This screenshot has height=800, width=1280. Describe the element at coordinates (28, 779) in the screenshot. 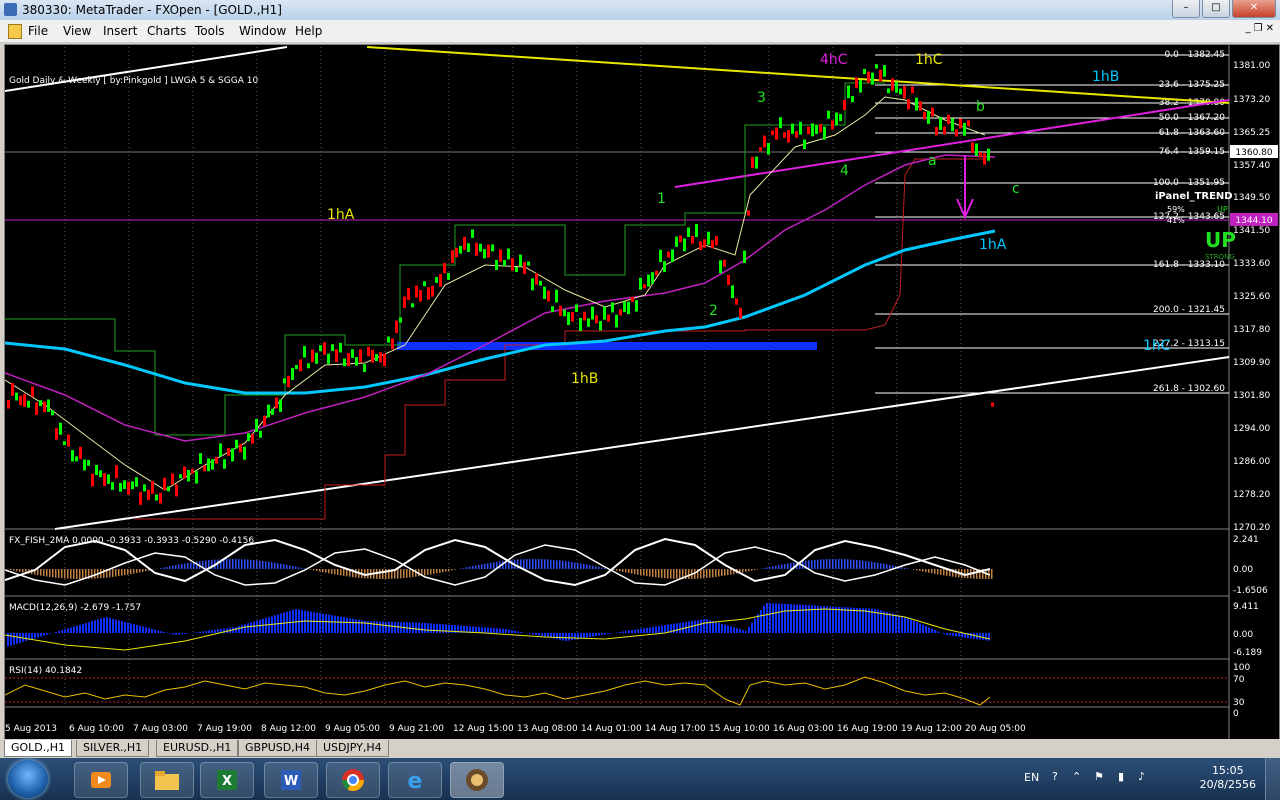

I see `start-button` at that location.